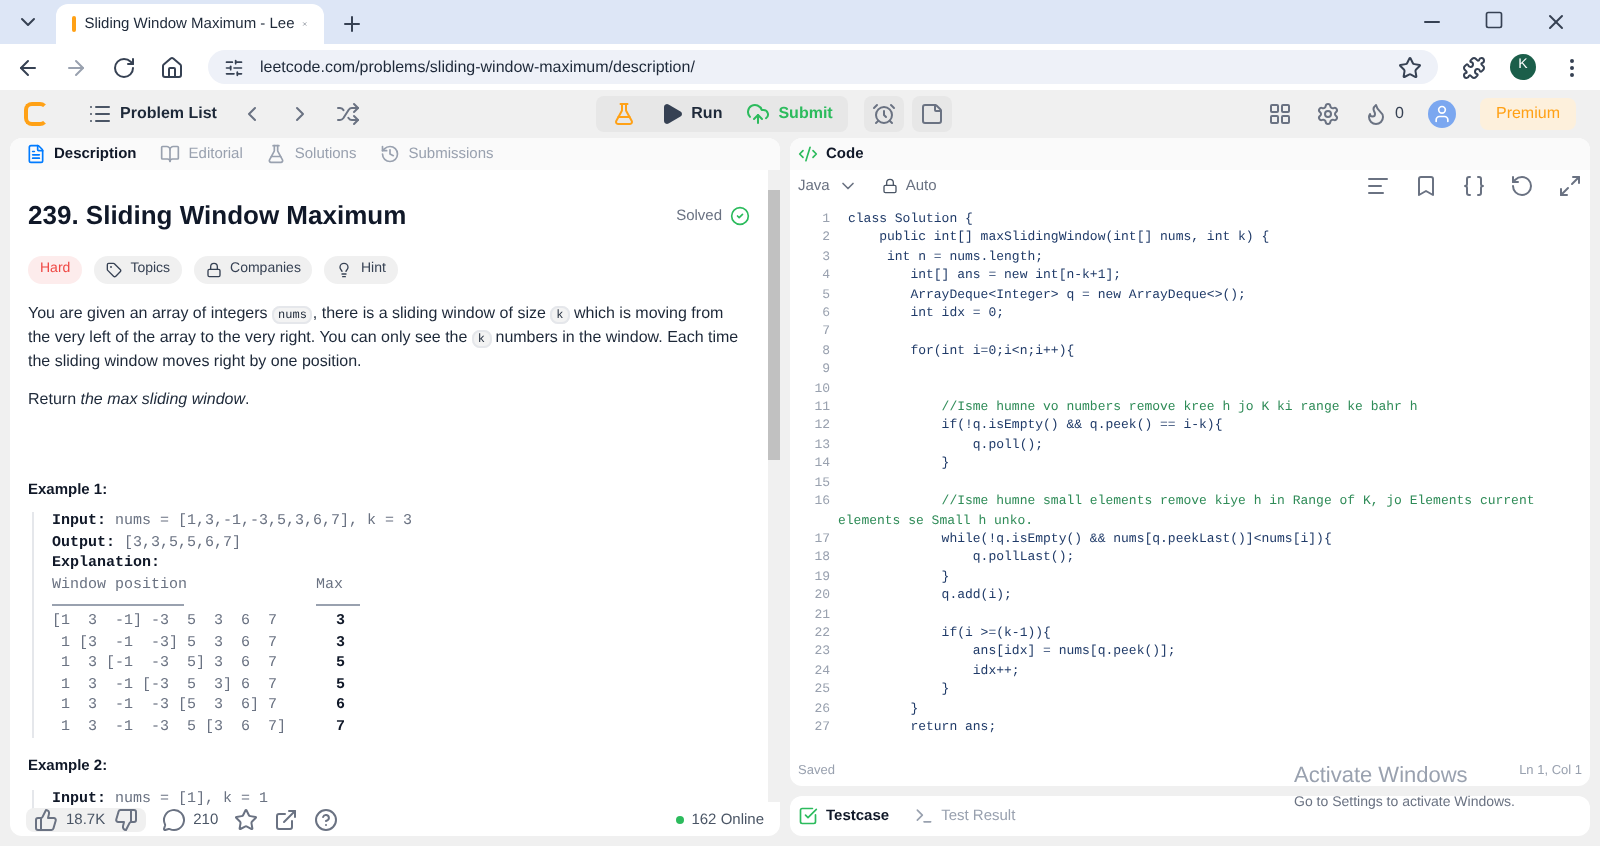 The height and width of the screenshot is (846, 1600). What do you see at coordinates (1556, 22) in the screenshot?
I see `close-icon` at bounding box center [1556, 22].